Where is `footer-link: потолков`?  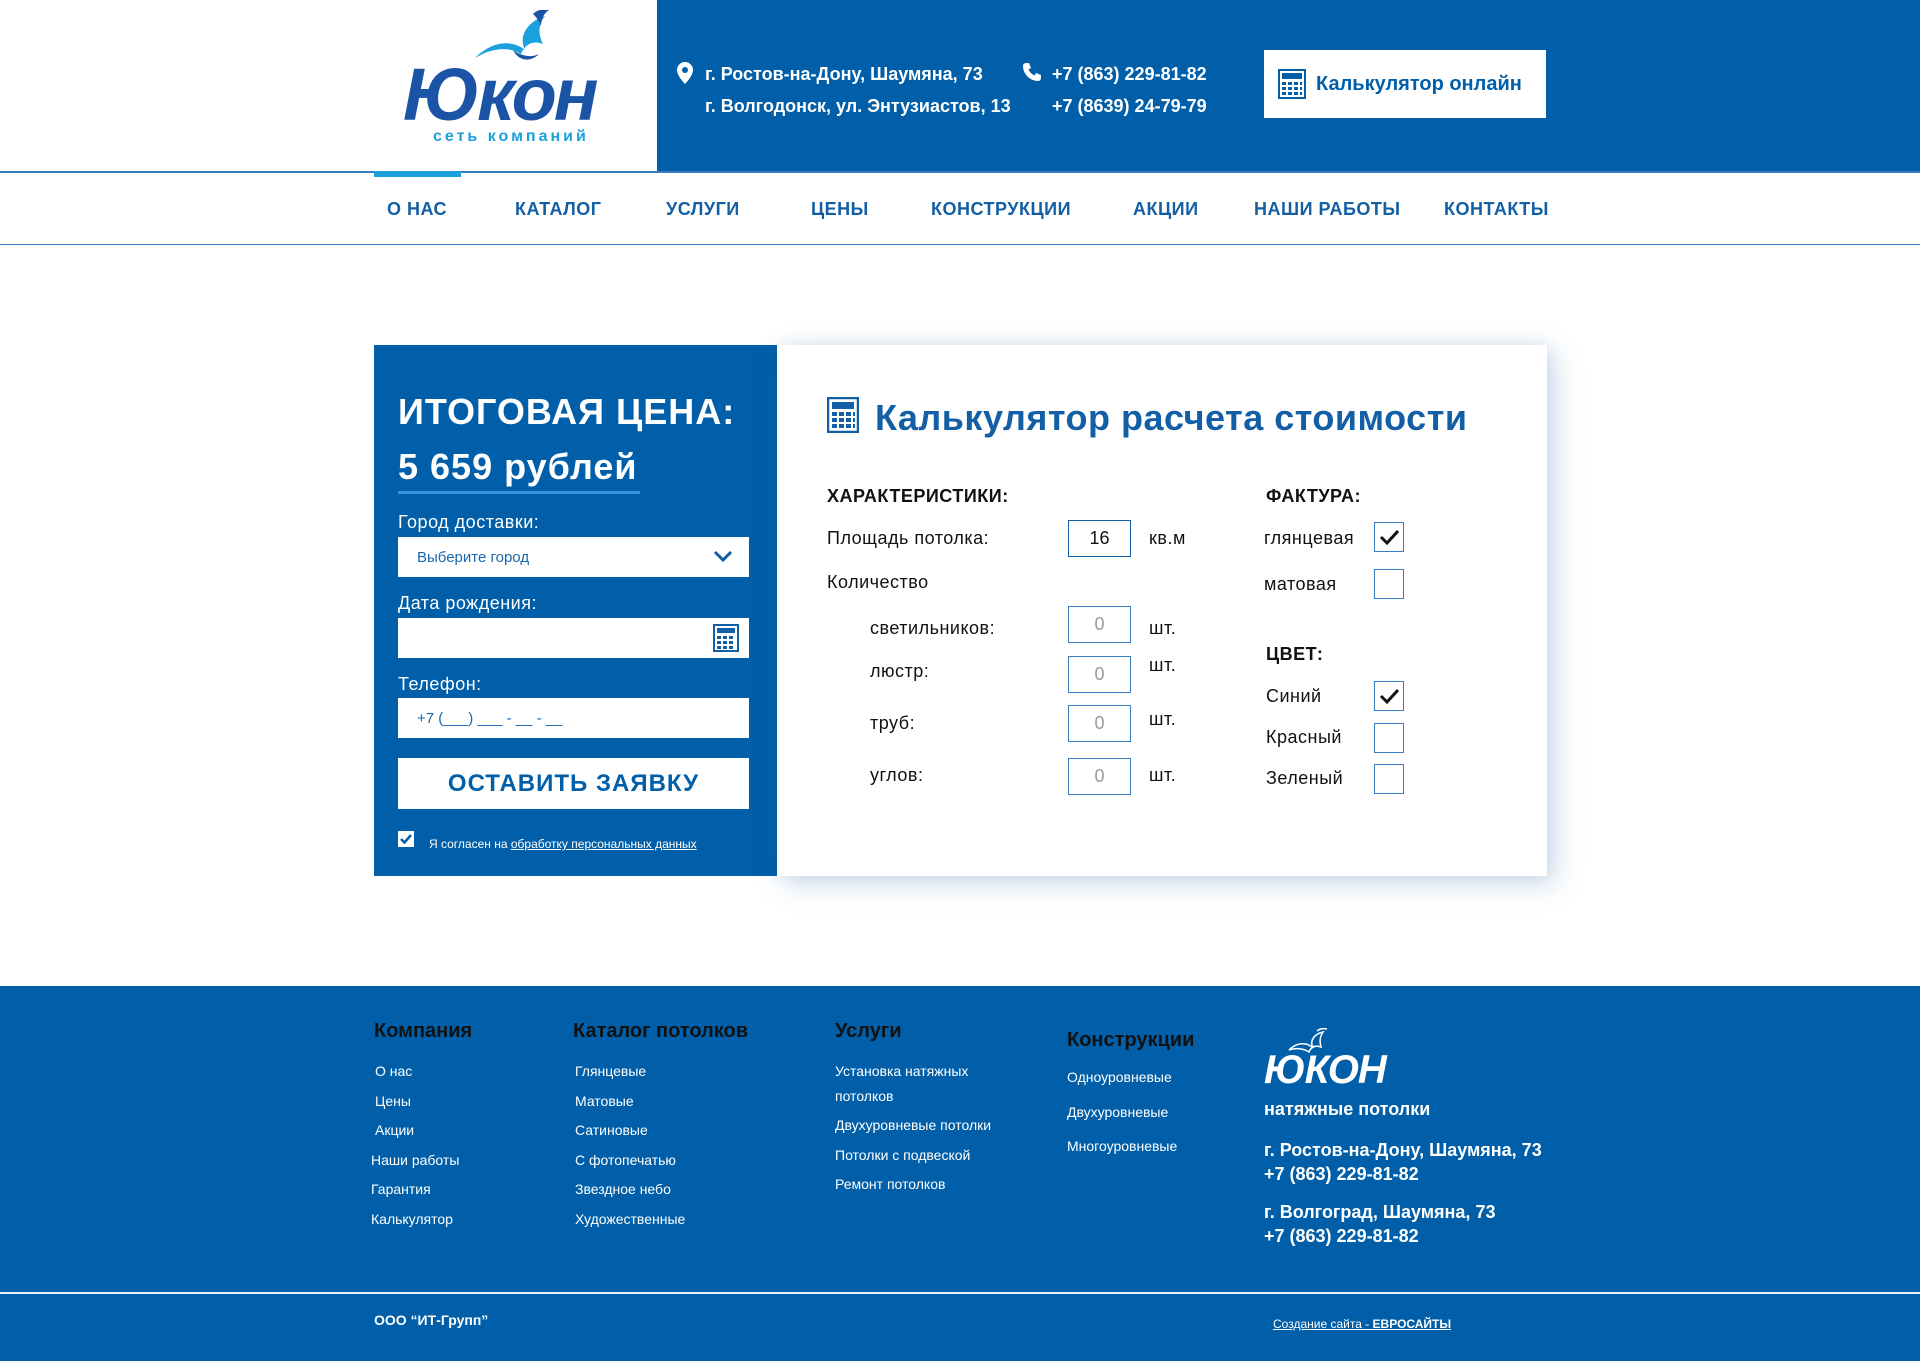
footer-link: потолков is located at coordinates (864, 1096).